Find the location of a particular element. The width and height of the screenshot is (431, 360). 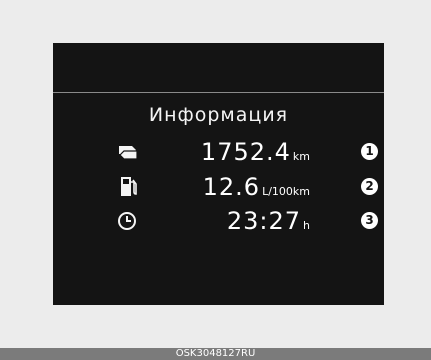

header-divider is located at coordinates (218, 92).